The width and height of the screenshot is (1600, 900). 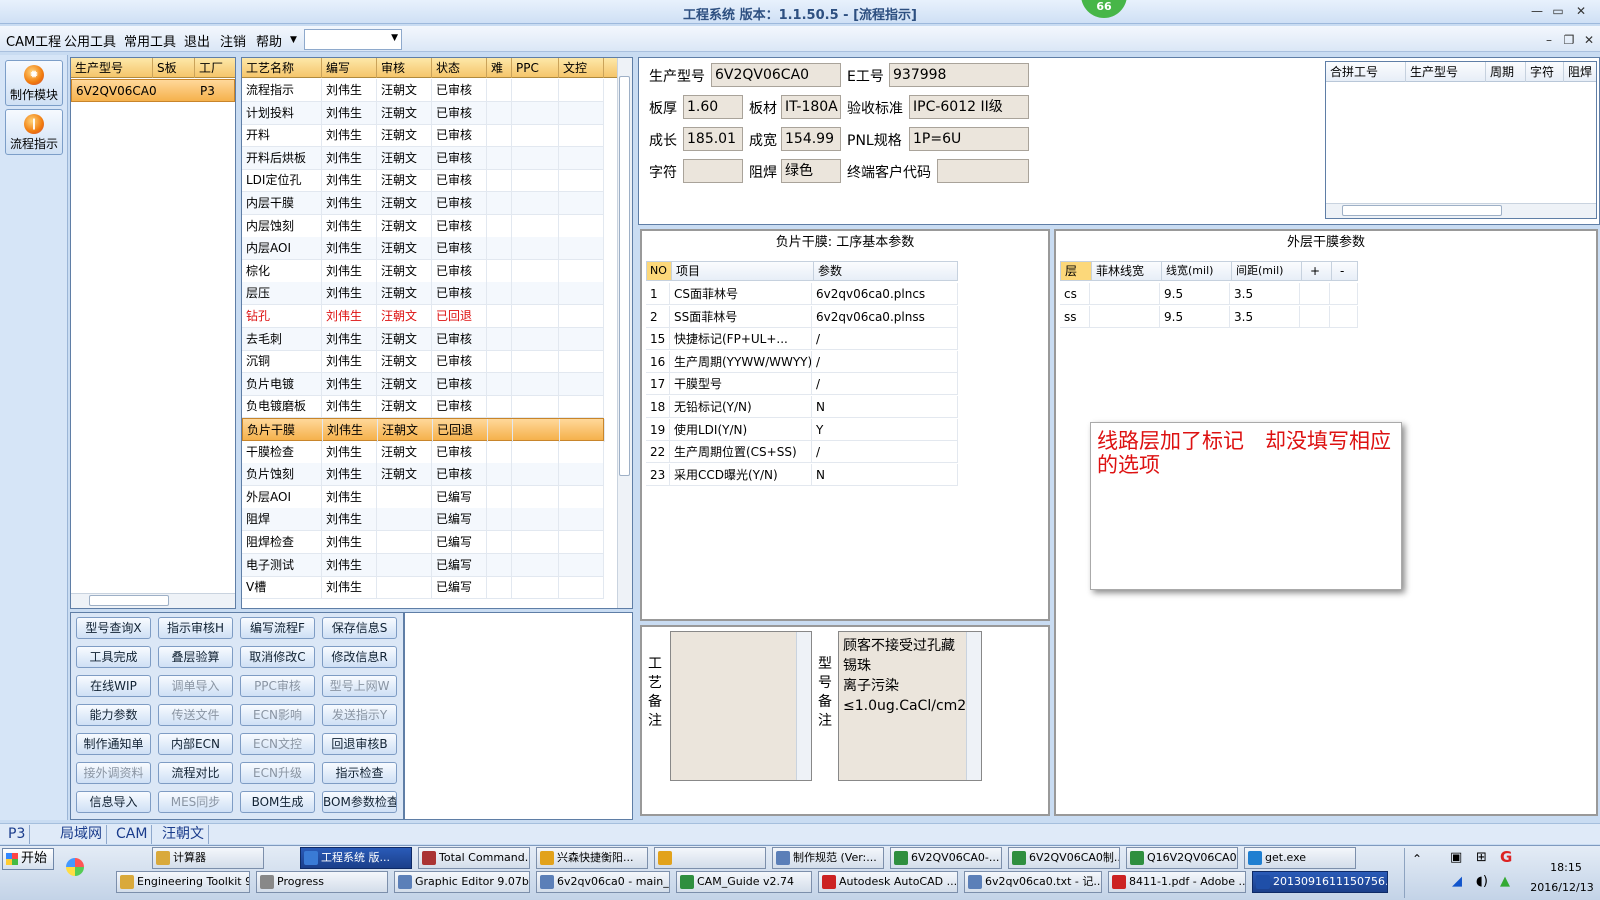 What do you see at coordinates (624, 333) in the screenshot?
I see `vertical-scrollbar` at bounding box center [624, 333].